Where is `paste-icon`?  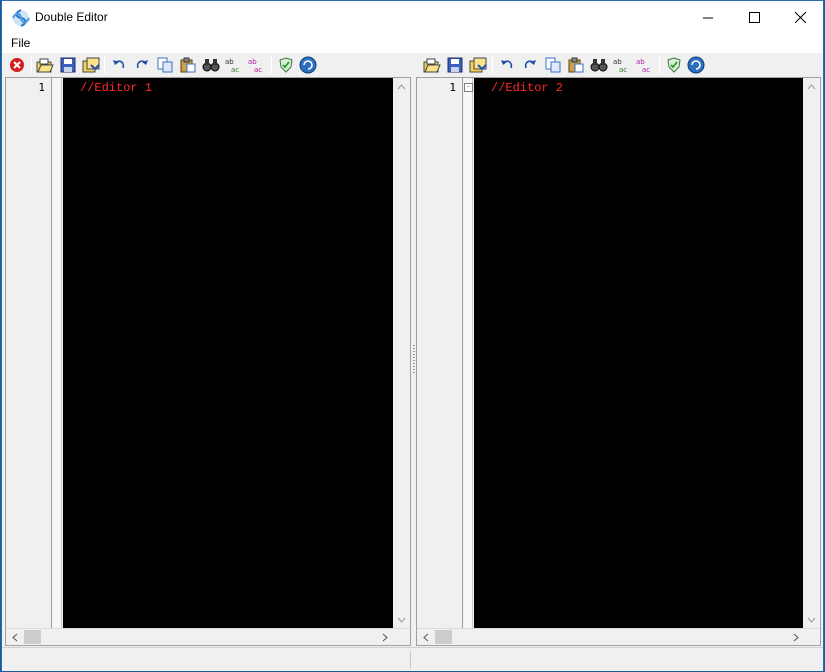 paste-icon is located at coordinates (188, 65).